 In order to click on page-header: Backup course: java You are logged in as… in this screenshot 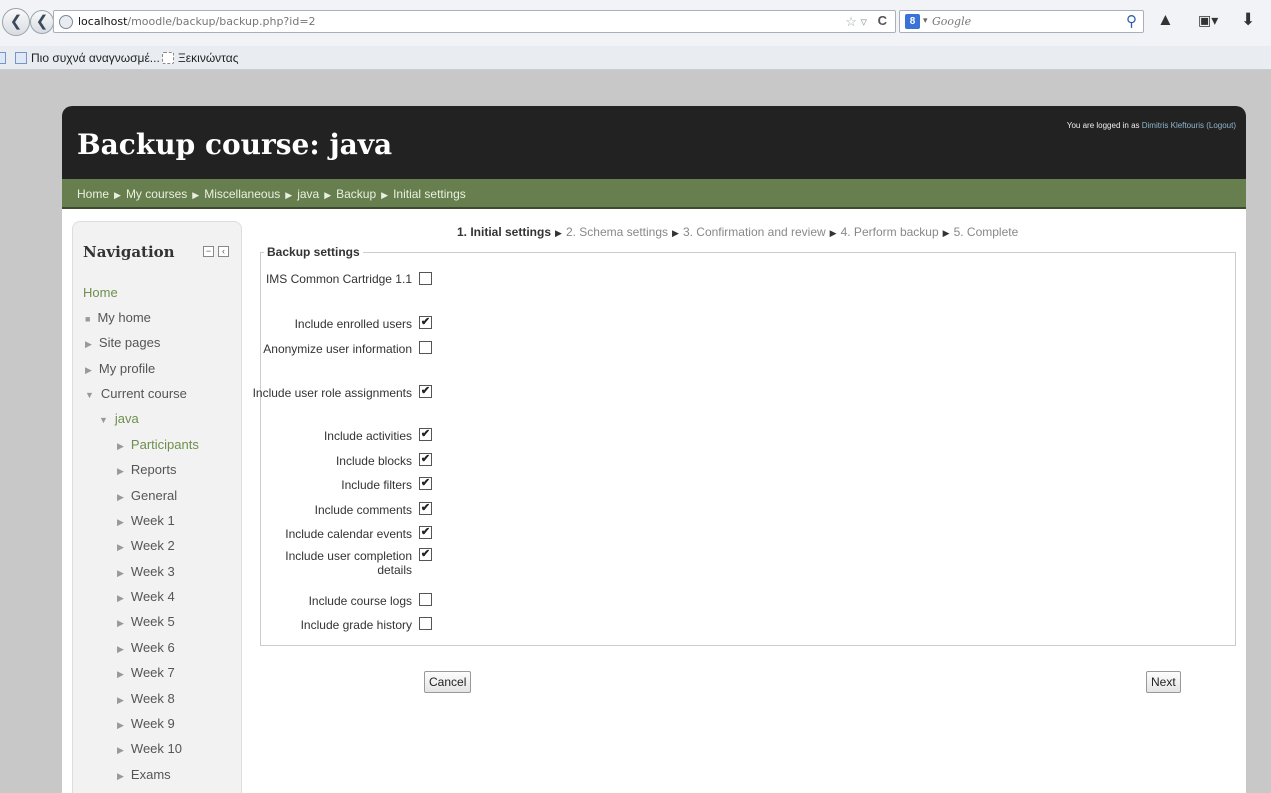, I will do `click(654, 142)`.